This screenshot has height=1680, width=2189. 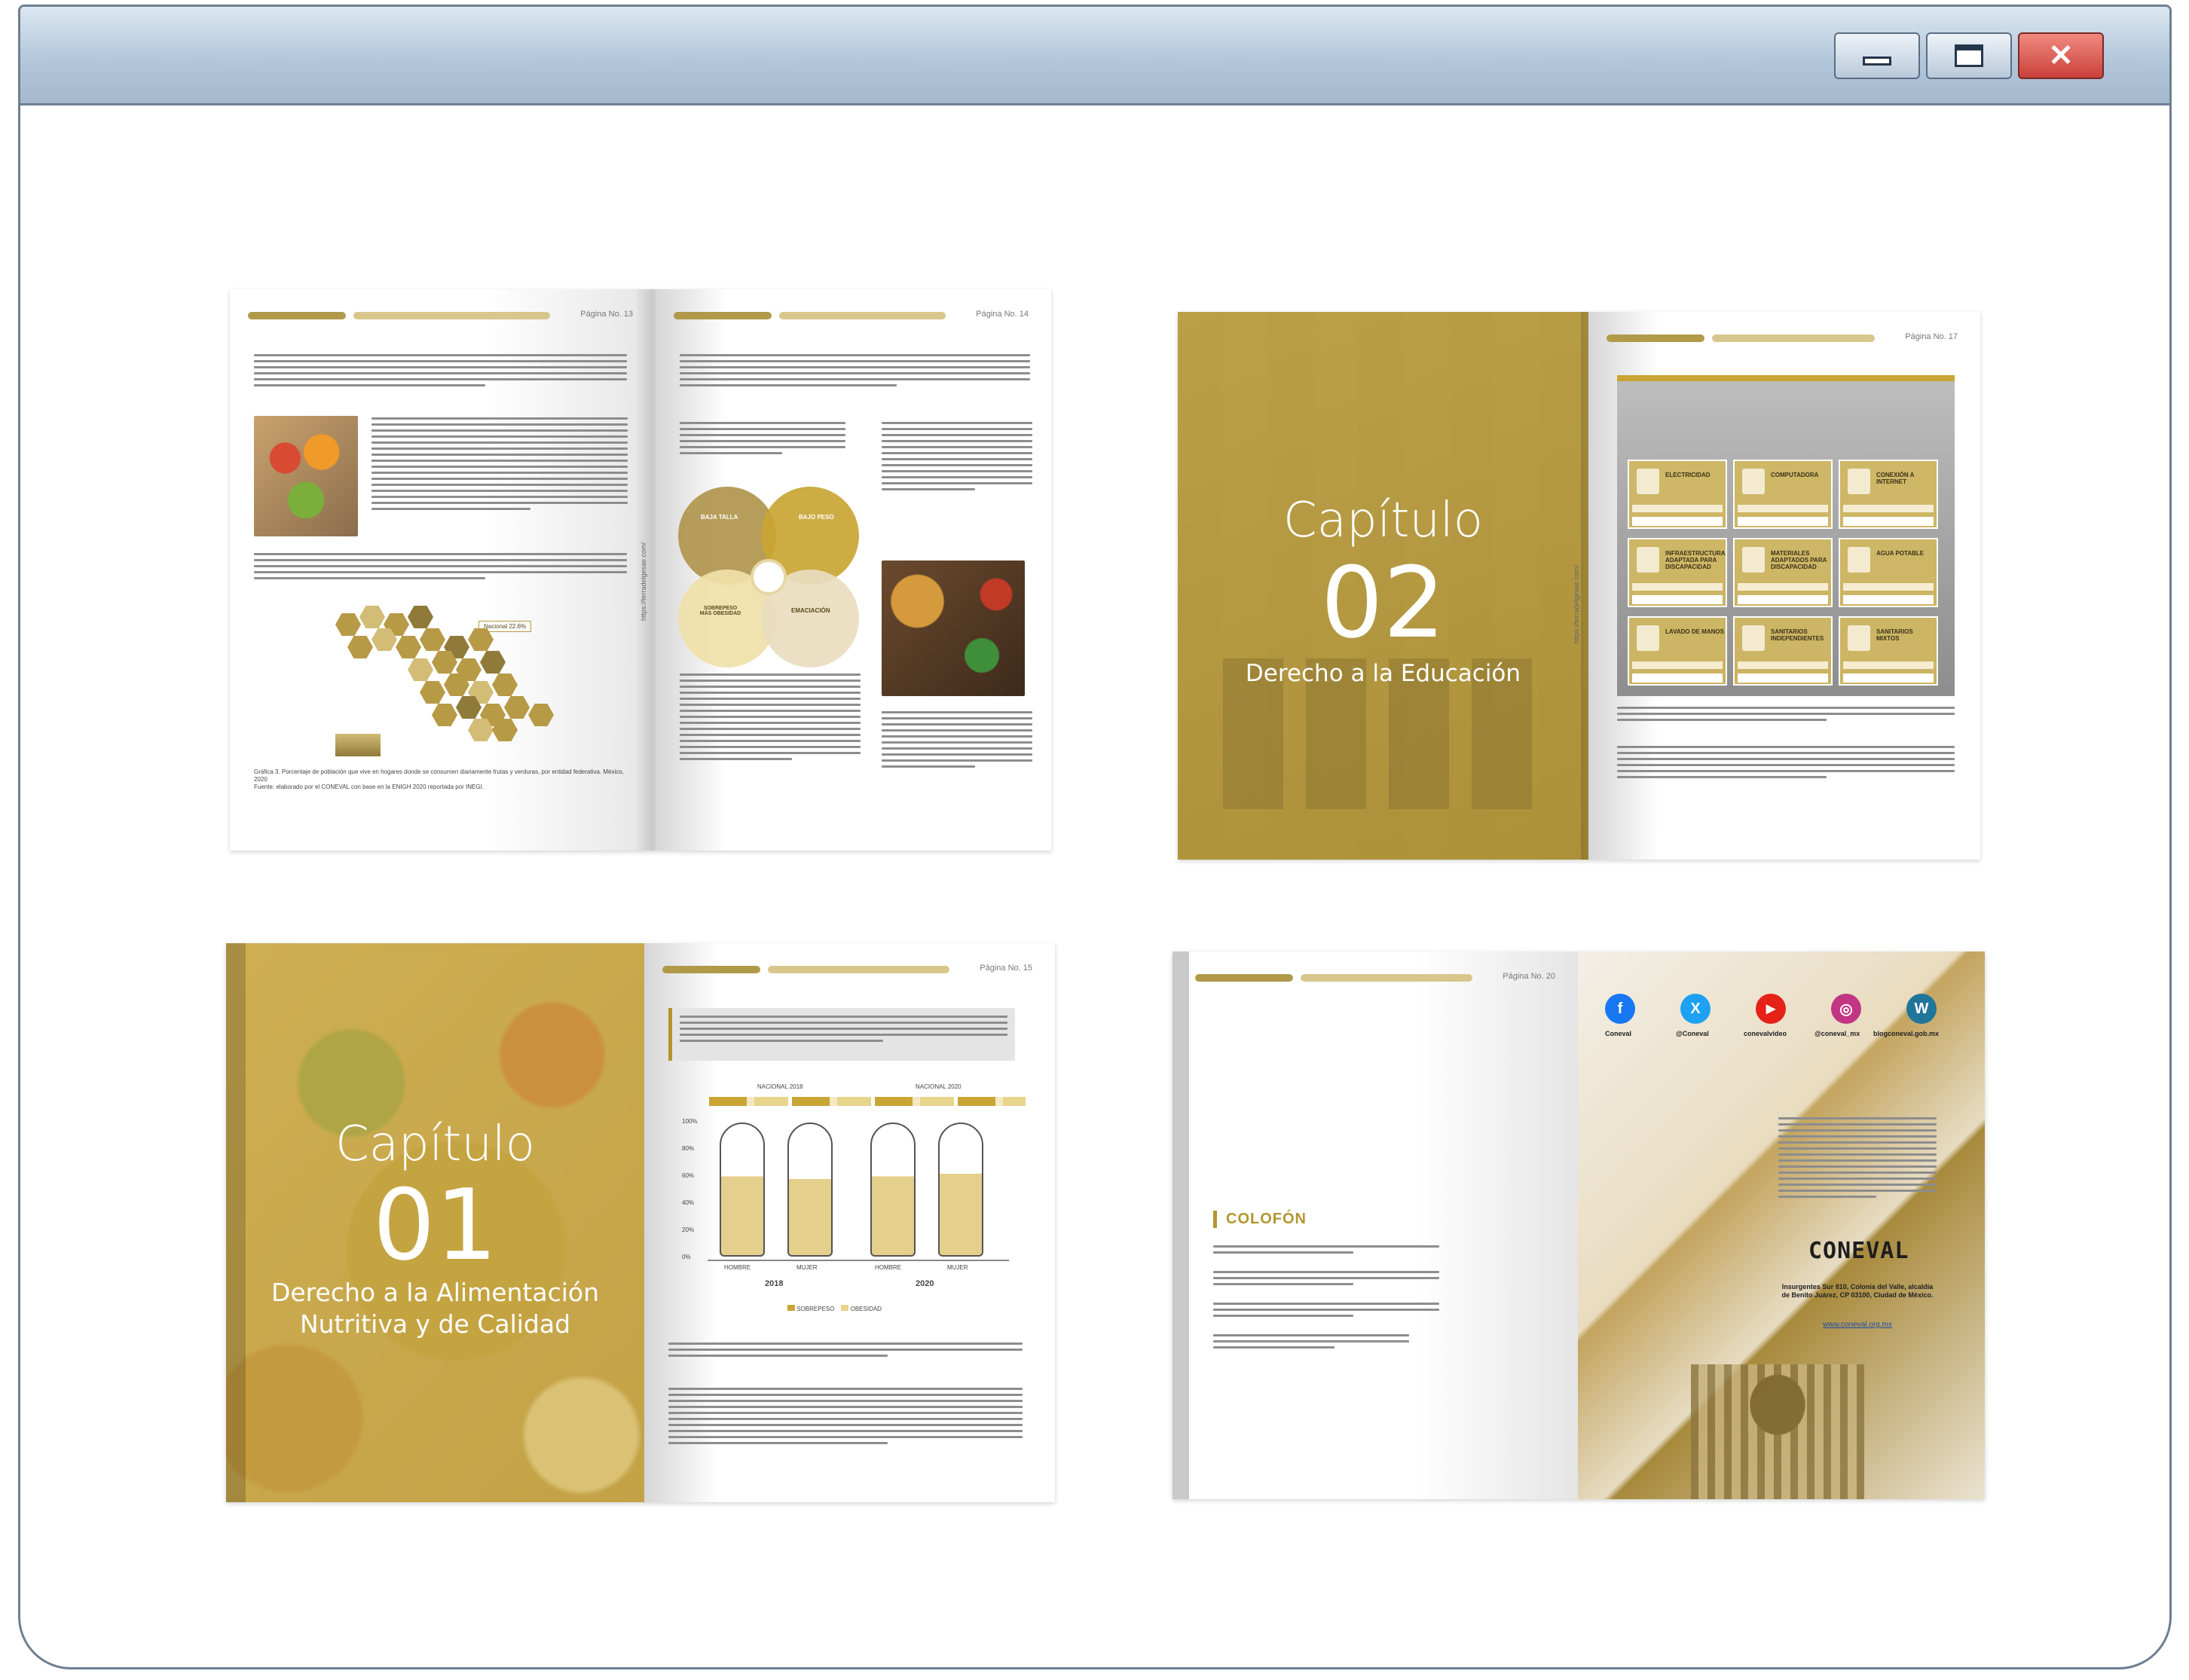 I want to click on cell-label: AGUA POTABLE, so click(x=1900, y=553).